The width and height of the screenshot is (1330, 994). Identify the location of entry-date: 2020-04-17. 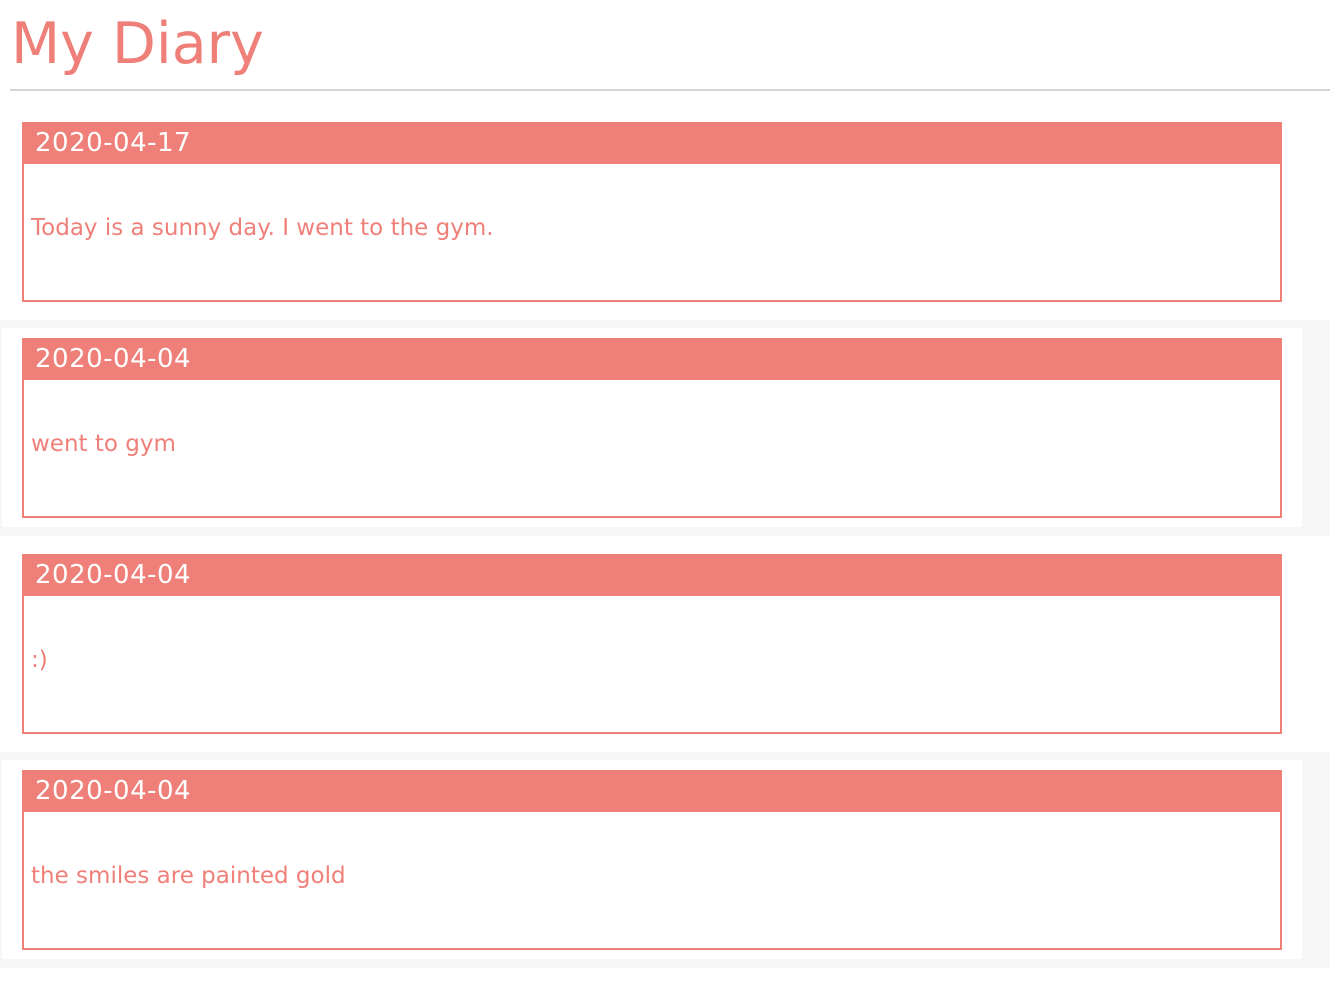
(652, 144).